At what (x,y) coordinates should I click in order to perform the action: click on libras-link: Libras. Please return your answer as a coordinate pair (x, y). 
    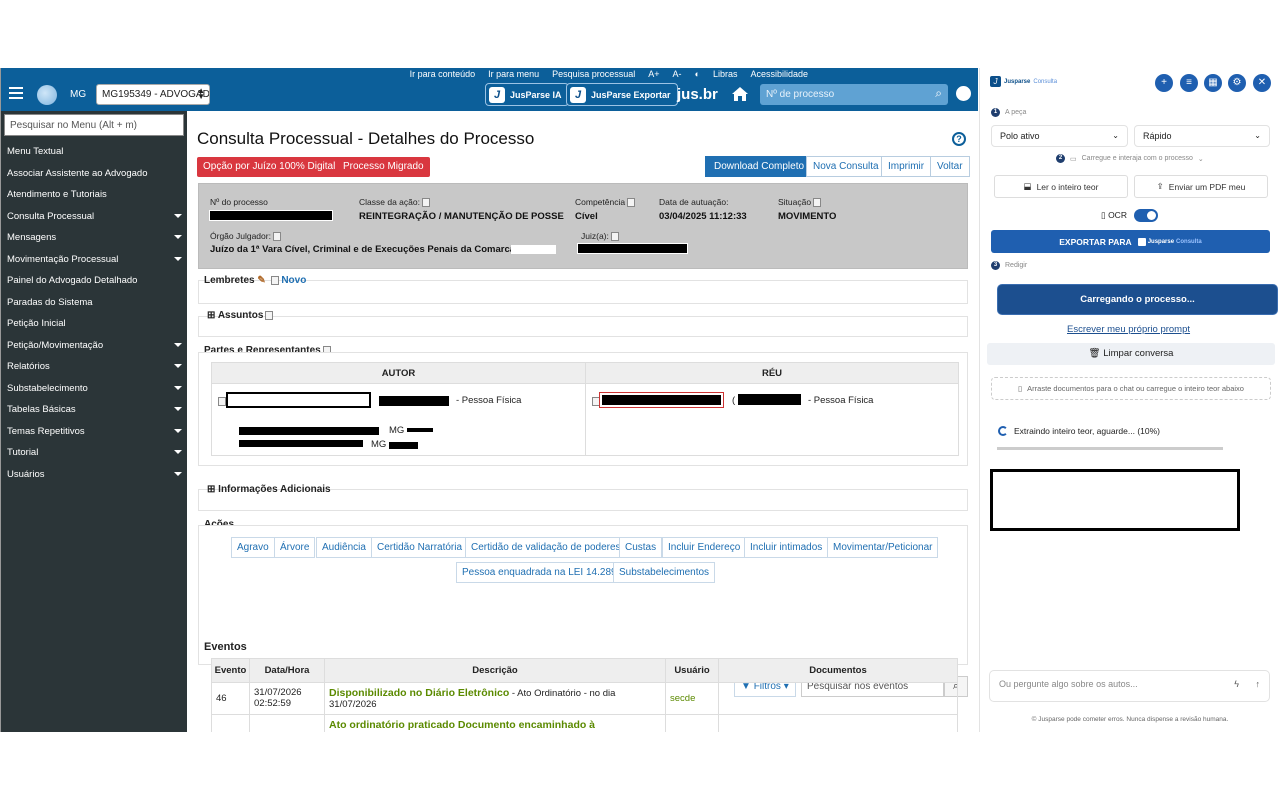
    Looking at the image, I should click on (725, 74).